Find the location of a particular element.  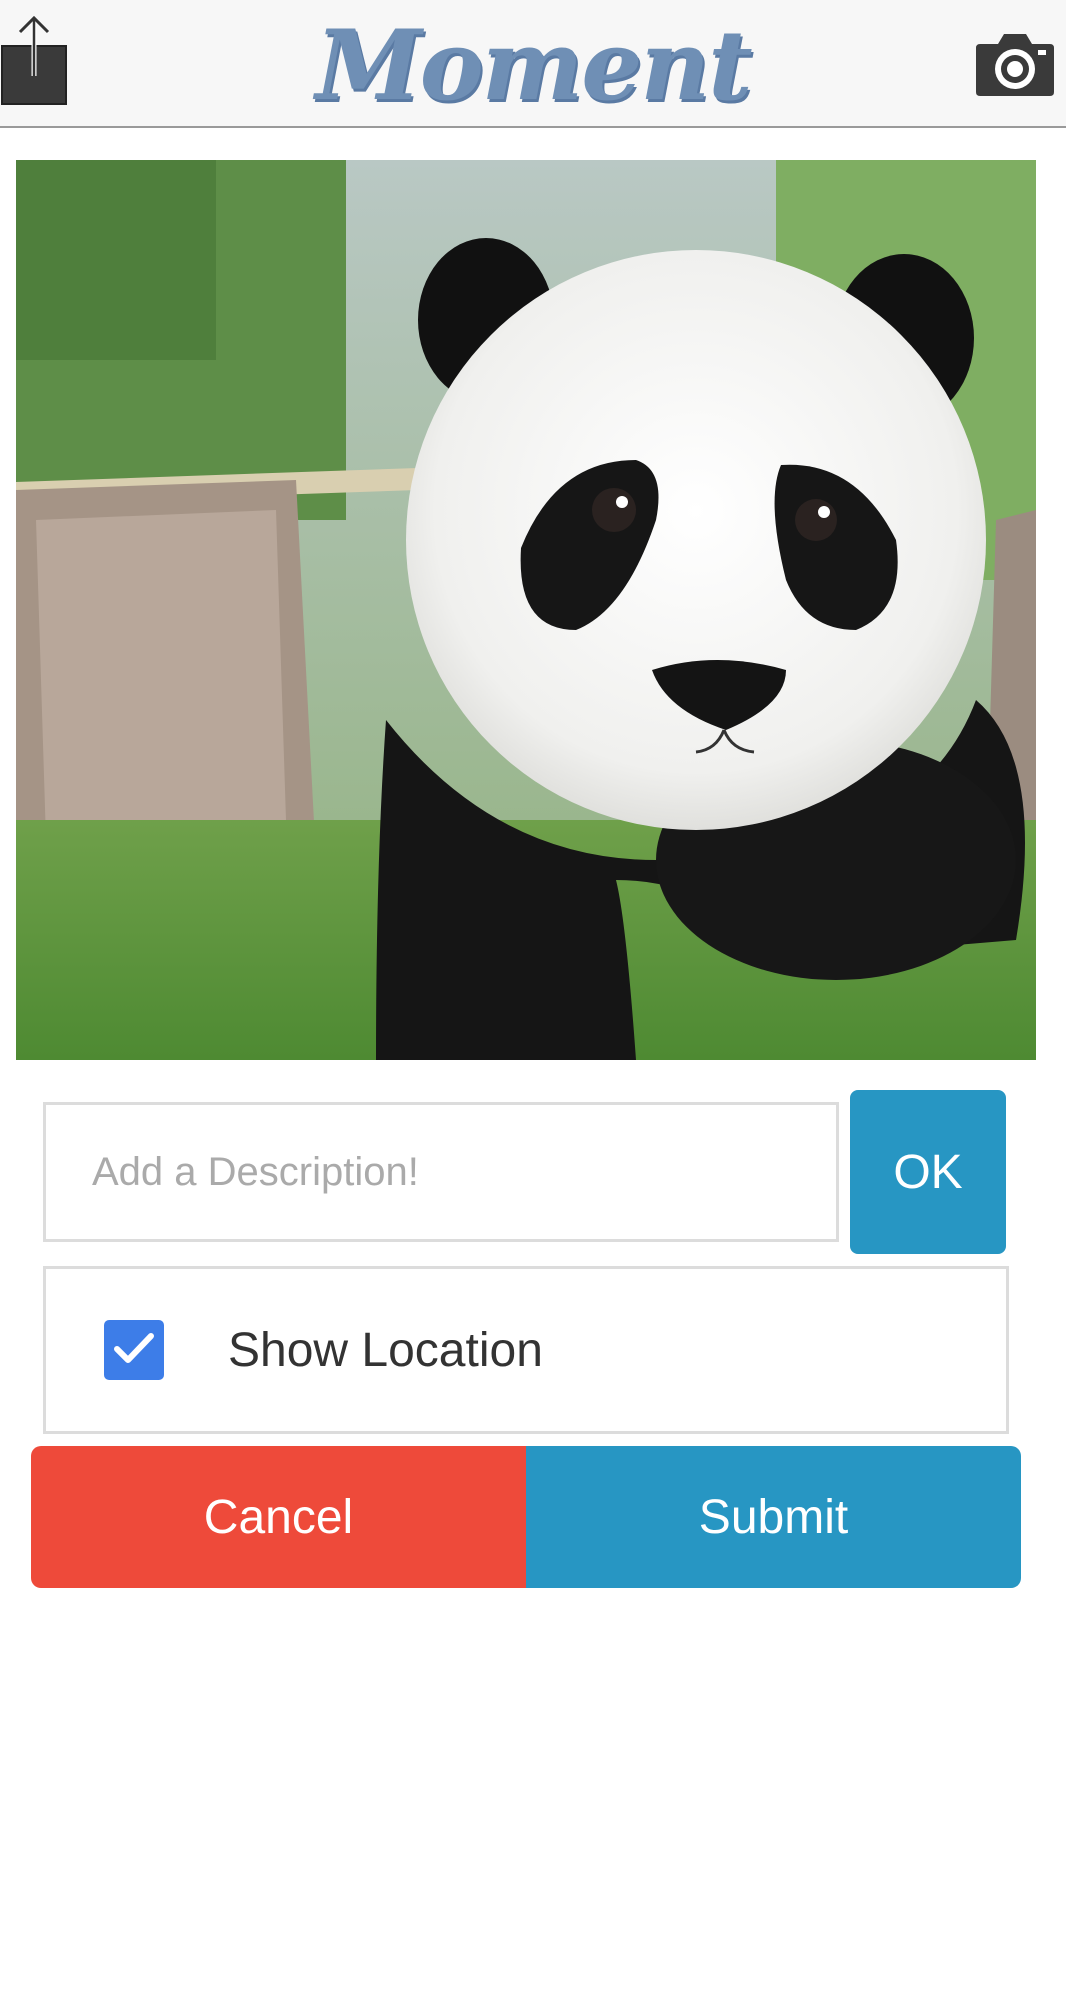

location-checkbox is located at coordinates (134, 1350).